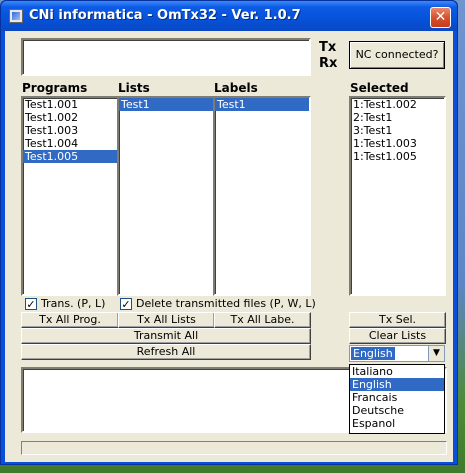 The width and height of the screenshot is (465, 473). I want to click on tx-all-prog-button: Tx All Prog., so click(70, 320).